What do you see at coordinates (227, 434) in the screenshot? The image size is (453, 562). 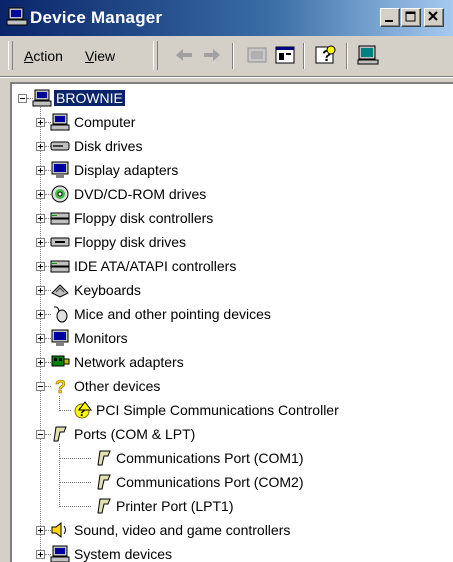 I see `tree-item-ports: Ports (COM & LPT)` at bounding box center [227, 434].